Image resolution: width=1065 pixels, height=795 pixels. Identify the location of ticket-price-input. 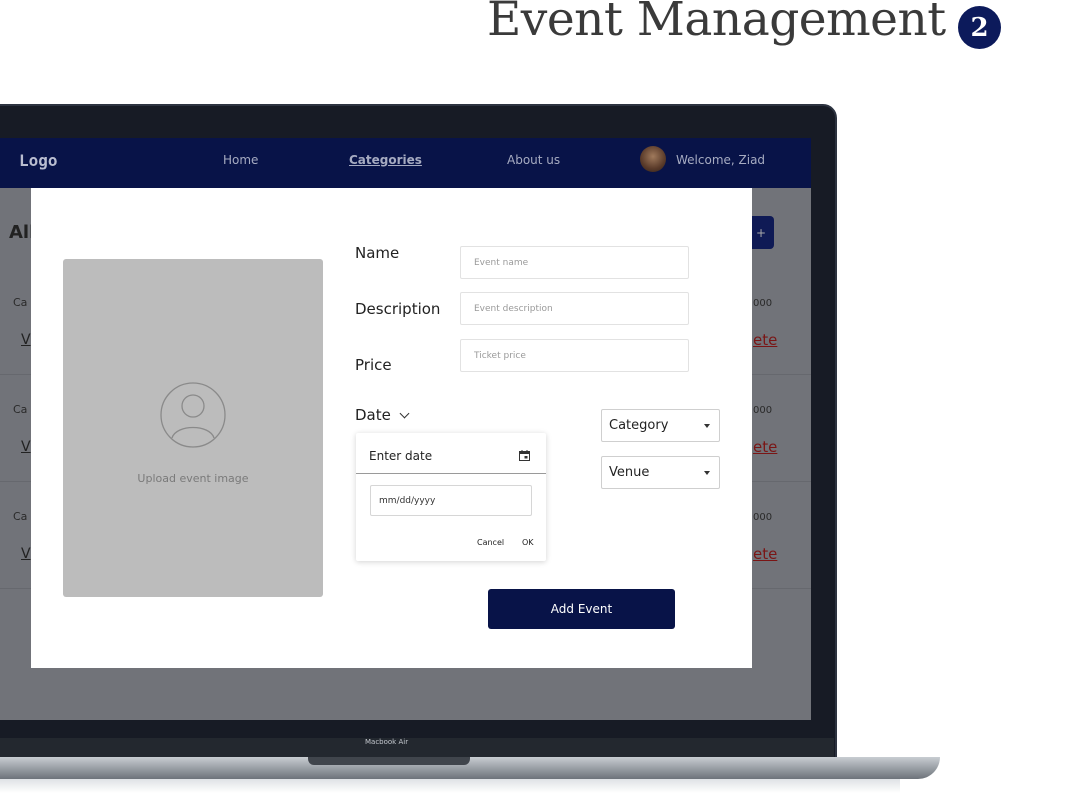
(574, 355).